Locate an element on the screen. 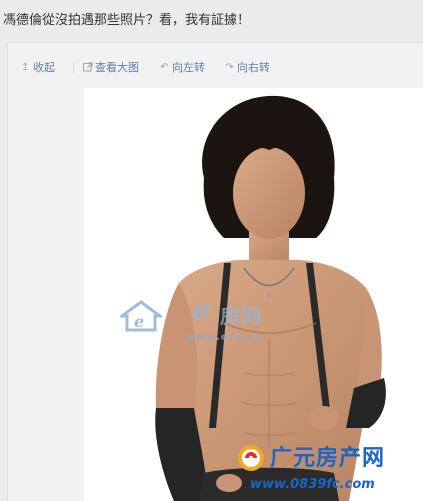 This screenshot has height=501, width=423. external-link-icon is located at coordinates (87, 67).